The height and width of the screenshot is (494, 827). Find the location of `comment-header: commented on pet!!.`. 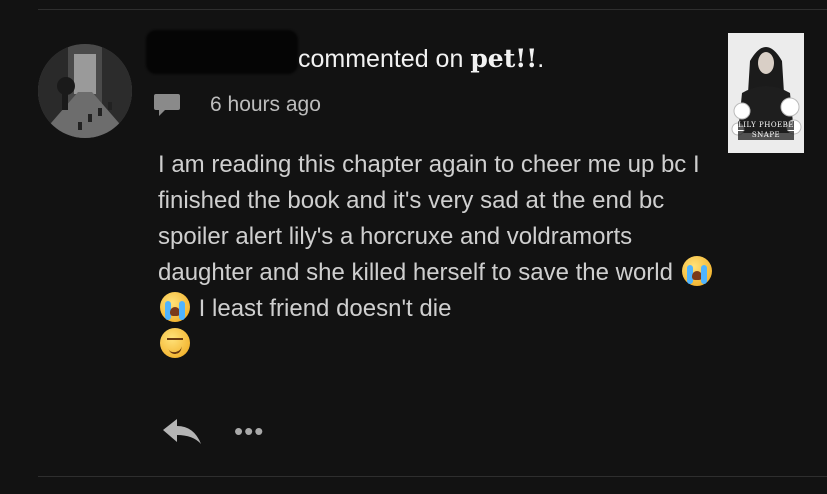

comment-header: commented on pet!!. is located at coordinates (421, 59).